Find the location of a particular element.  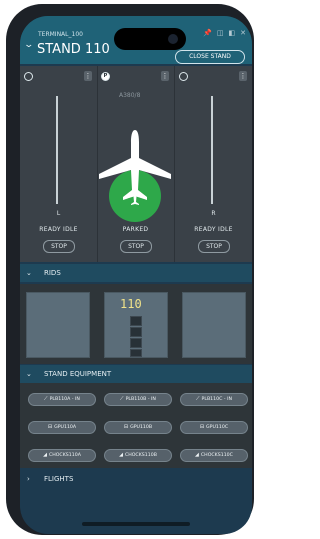

home-indicator is located at coordinates (136, 524).